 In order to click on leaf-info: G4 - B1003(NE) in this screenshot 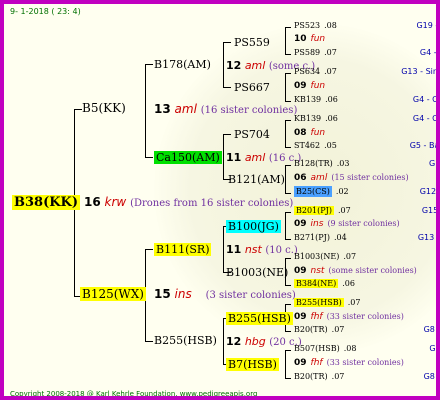, I will do `click(436, 257)`.